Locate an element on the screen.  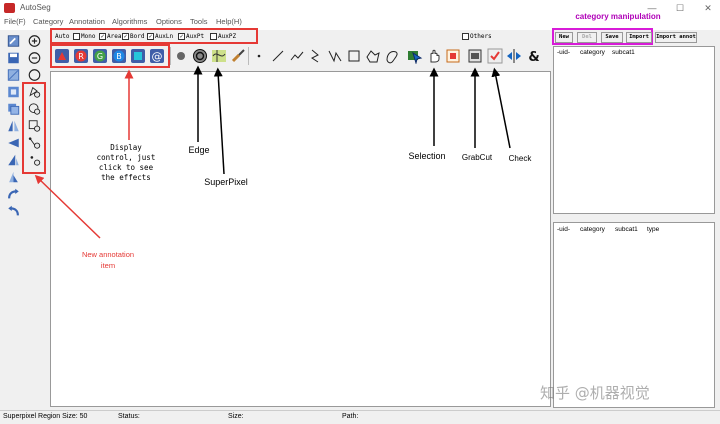
new-category-button: New is located at coordinates (564, 37).